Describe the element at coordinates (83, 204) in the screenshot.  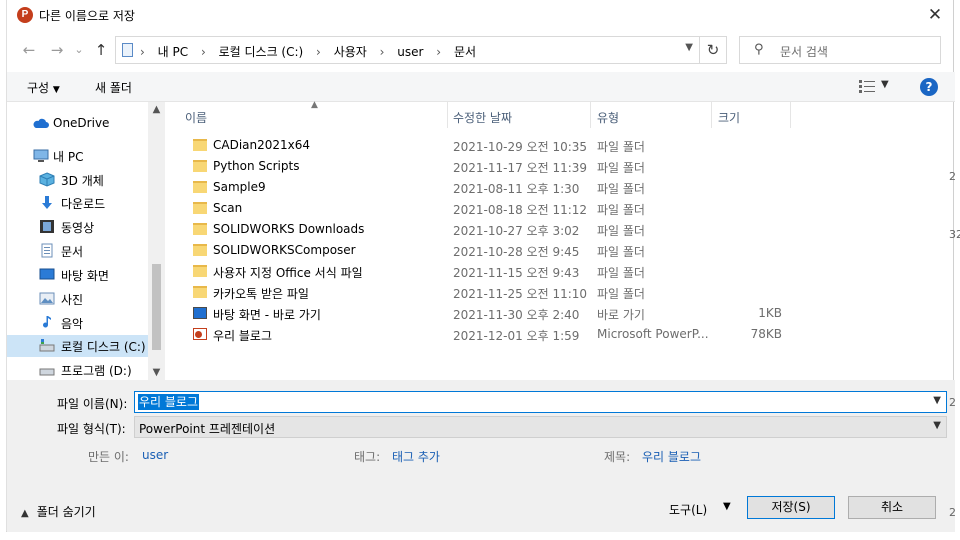
I see `sidebar-item-label: 다운로드` at that location.